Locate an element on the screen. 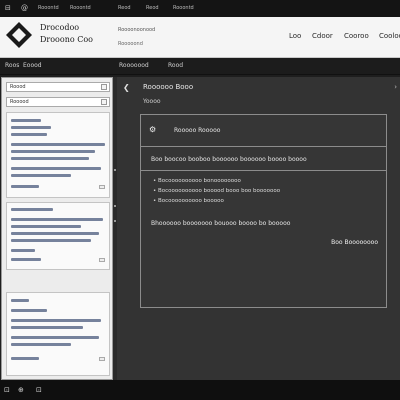 This screenshot has height=400, width=400. brand-name: Drocodoo is located at coordinates (60, 27).